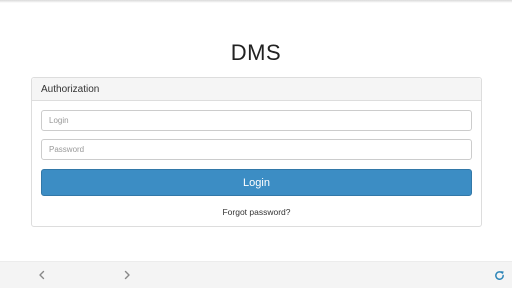  I want to click on forgot-password-link: Forgot password?, so click(256, 212).